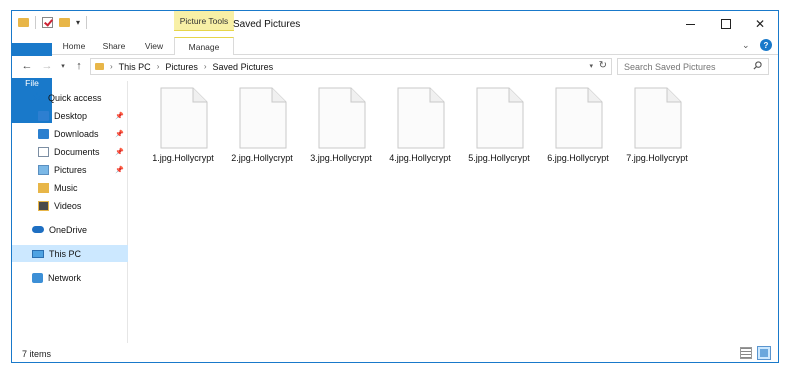 The width and height of the screenshot is (790, 375). Describe the element at coordinates (243, 67) in the screenshot. I see `breadcrumb-saved-pictures: Saved Pictures` at that location.